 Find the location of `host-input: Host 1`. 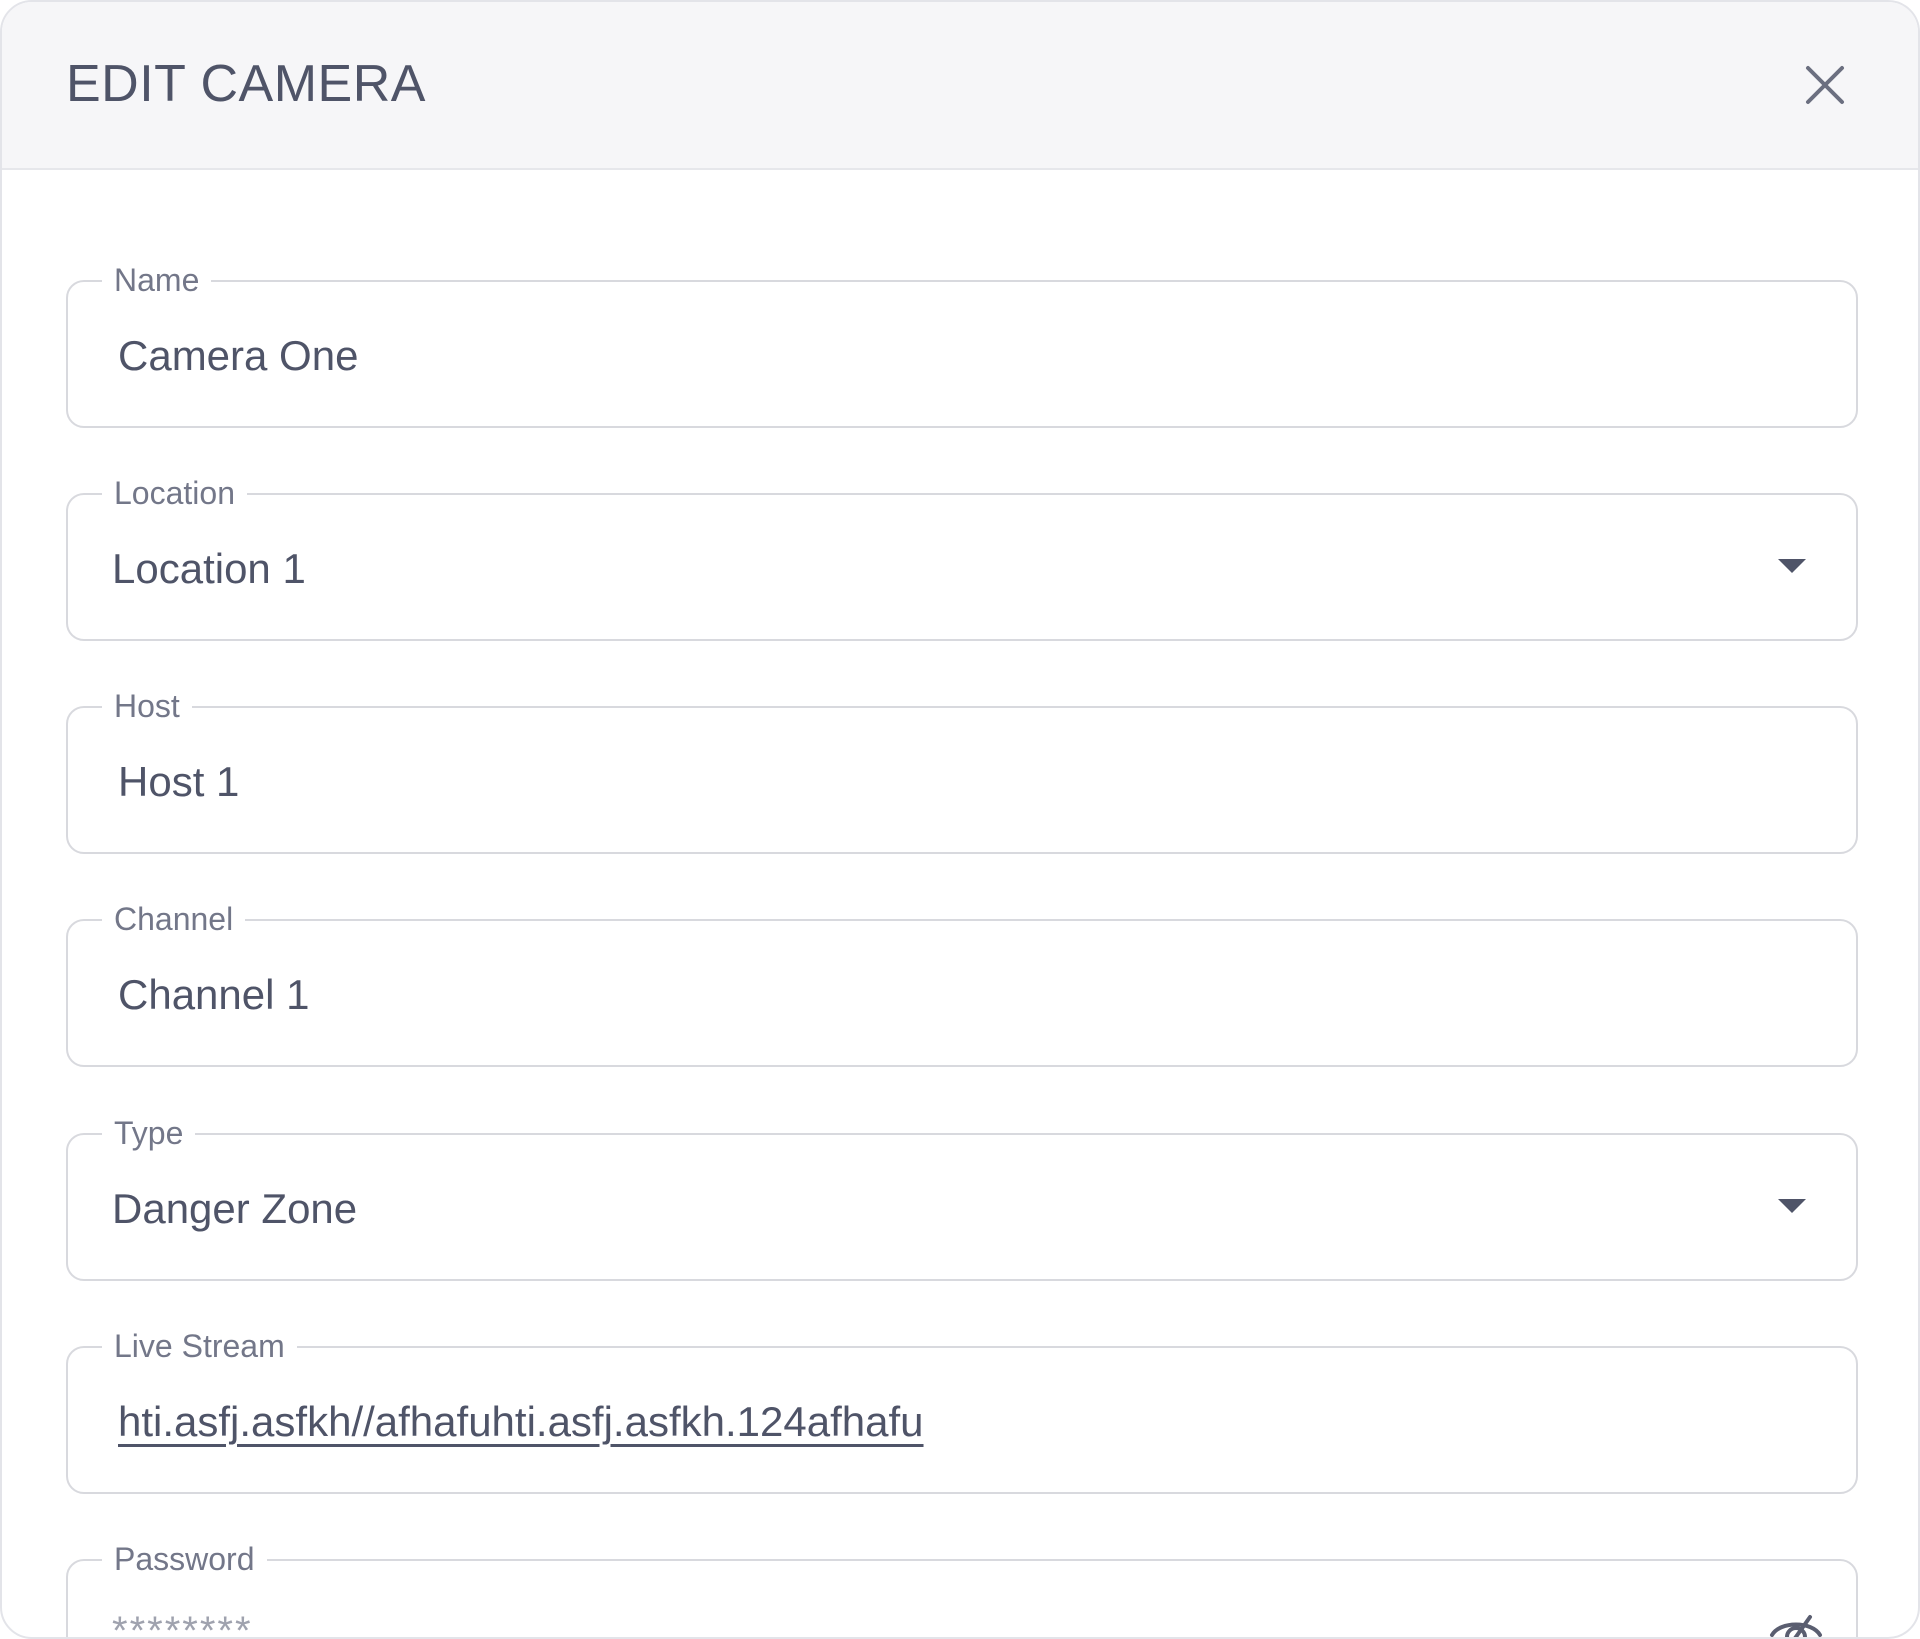

host-input: Host 1 is located at coordinates (178, 782).